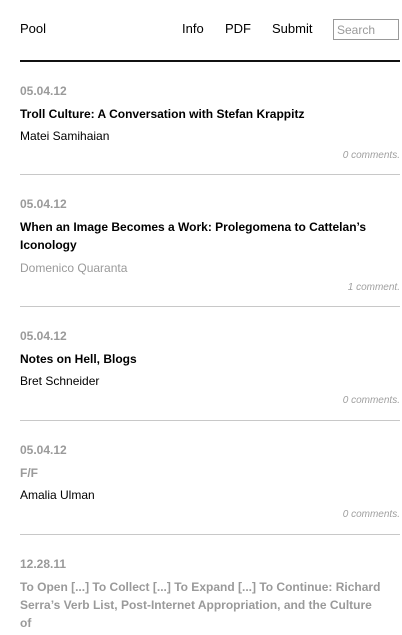 This screenshot has height=635, width=402. What do you see at coordinates (43, 564) in the screenshot?
I see `post-date: 12.28.11` at bounding box center [43, 564].